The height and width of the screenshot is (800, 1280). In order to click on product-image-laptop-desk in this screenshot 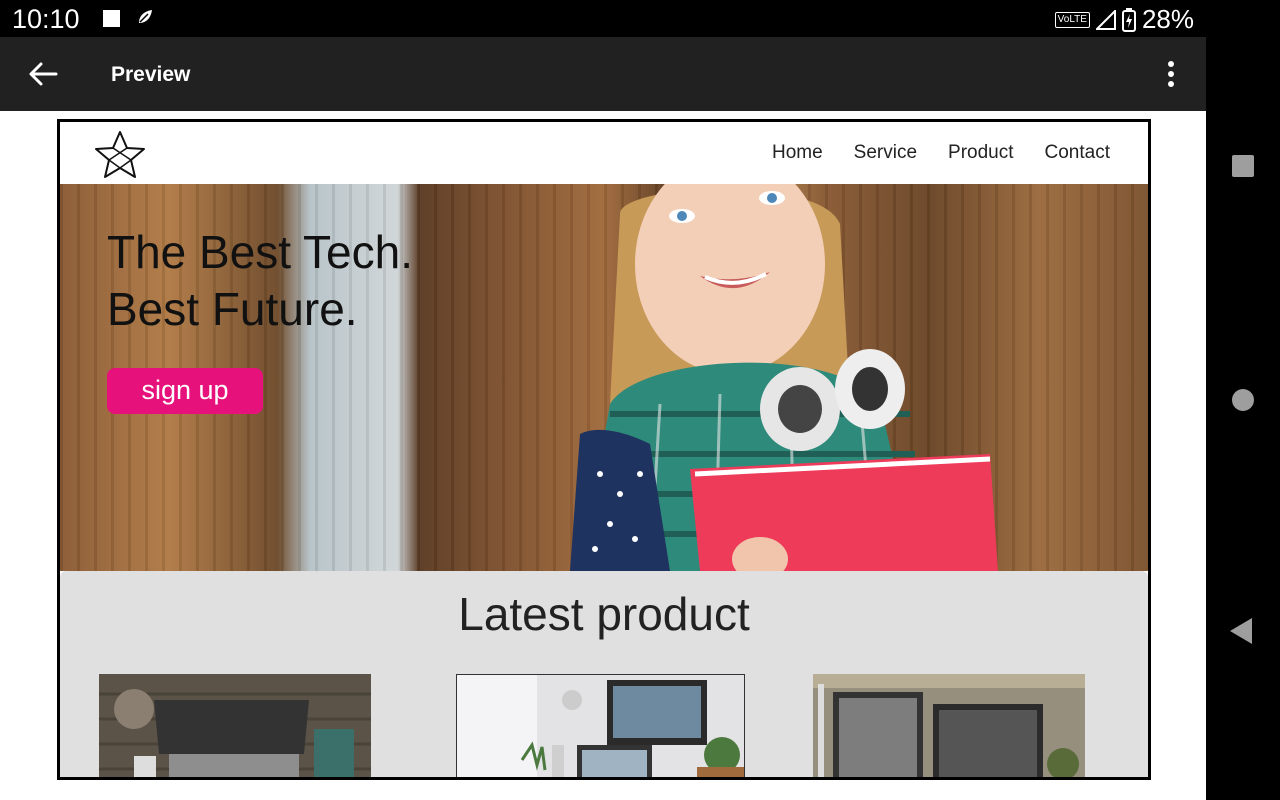, I will do `click(235, 725)`.